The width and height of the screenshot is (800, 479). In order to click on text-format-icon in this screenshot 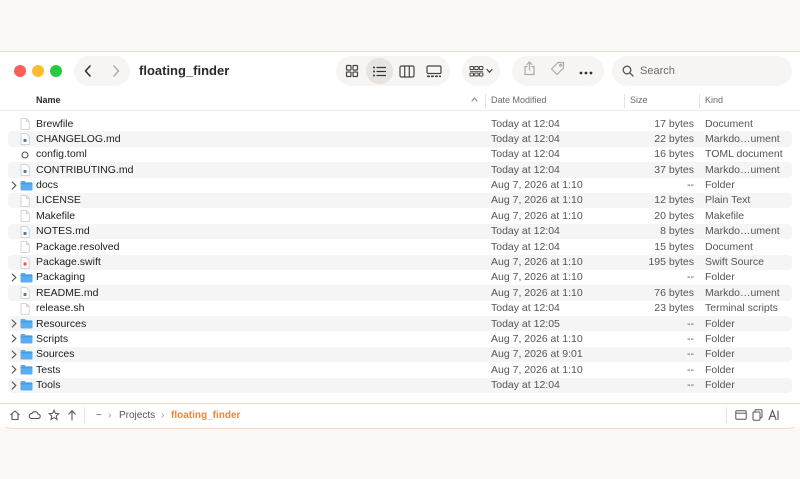, I will do `click(774, 415)`.